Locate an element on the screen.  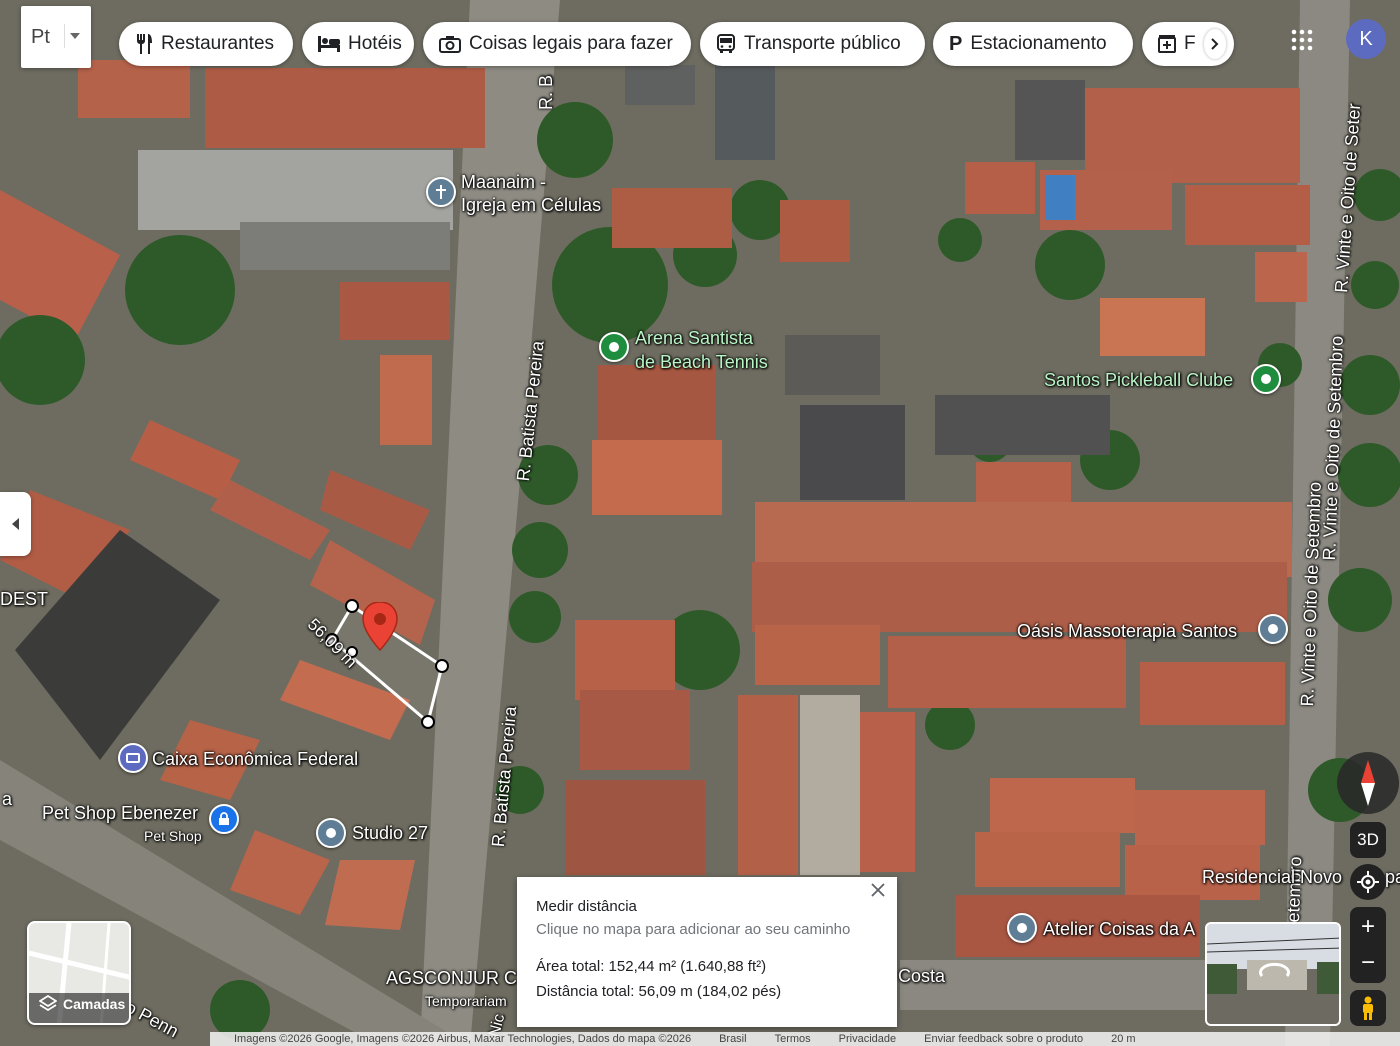
category-label: F is located at coordinates (1190, 43).